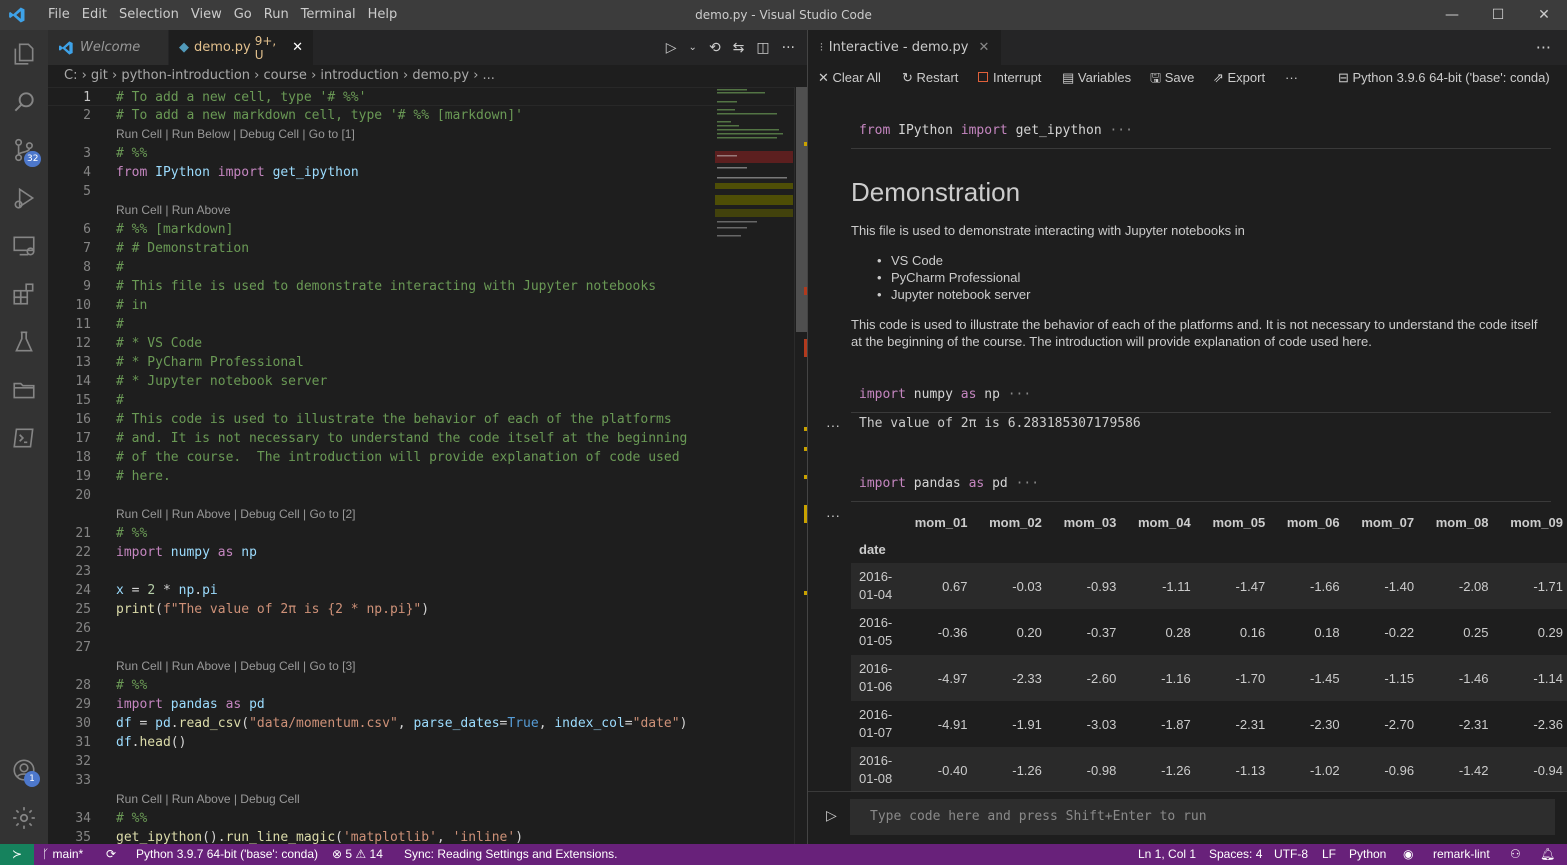 The image size is (1567, 865). Describe the element at coordinates (383, 15) in the screenshot. I see `menu-help: Help` at that location.